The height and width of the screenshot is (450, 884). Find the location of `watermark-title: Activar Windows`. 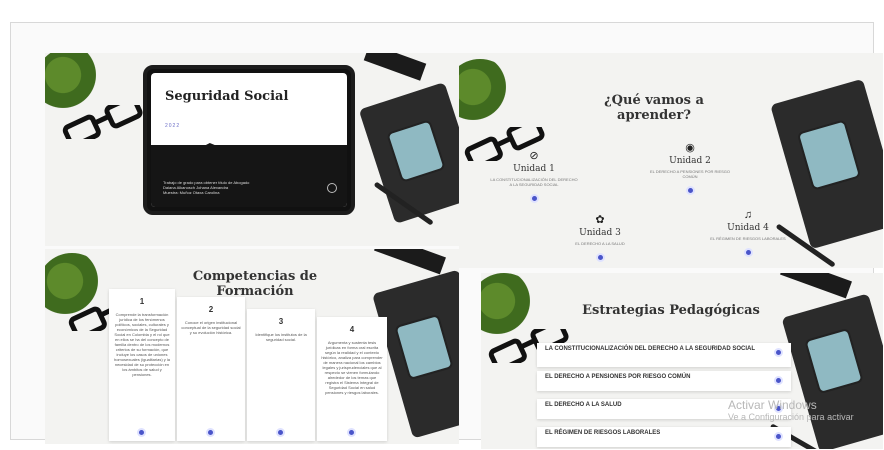

watermark-title: Activar Windows is located at coordinates (772, 405).